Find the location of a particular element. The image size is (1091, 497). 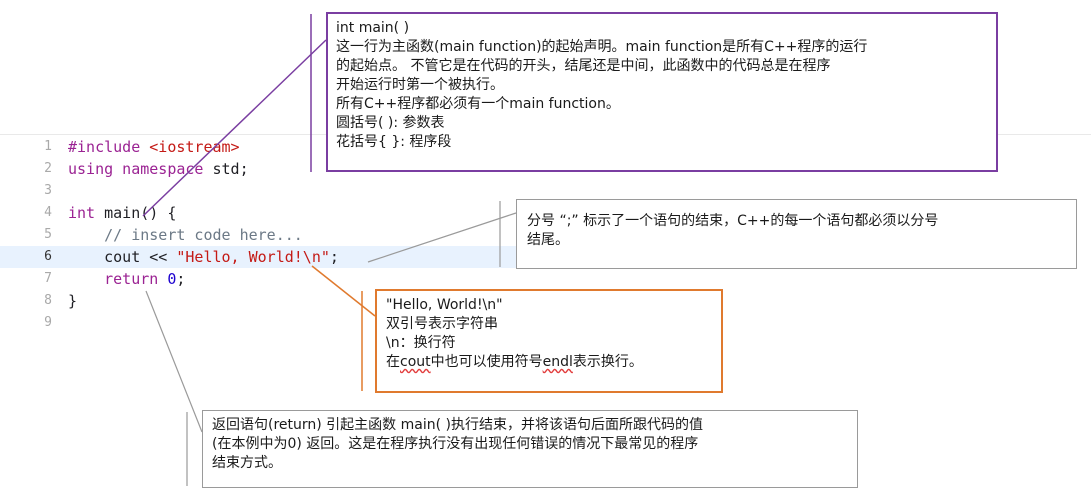

code-text: } is located at coordinates (72, 301).